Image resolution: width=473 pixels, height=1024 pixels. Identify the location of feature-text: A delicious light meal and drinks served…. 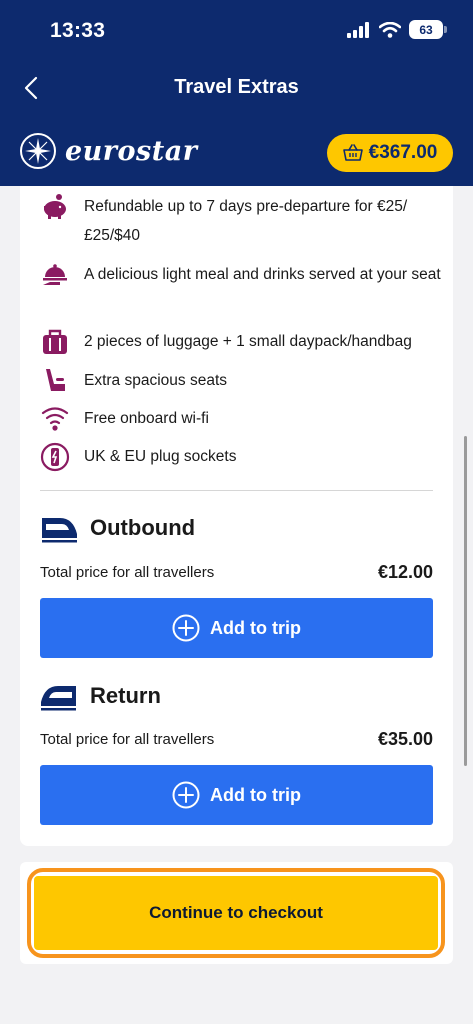
(262, 274).